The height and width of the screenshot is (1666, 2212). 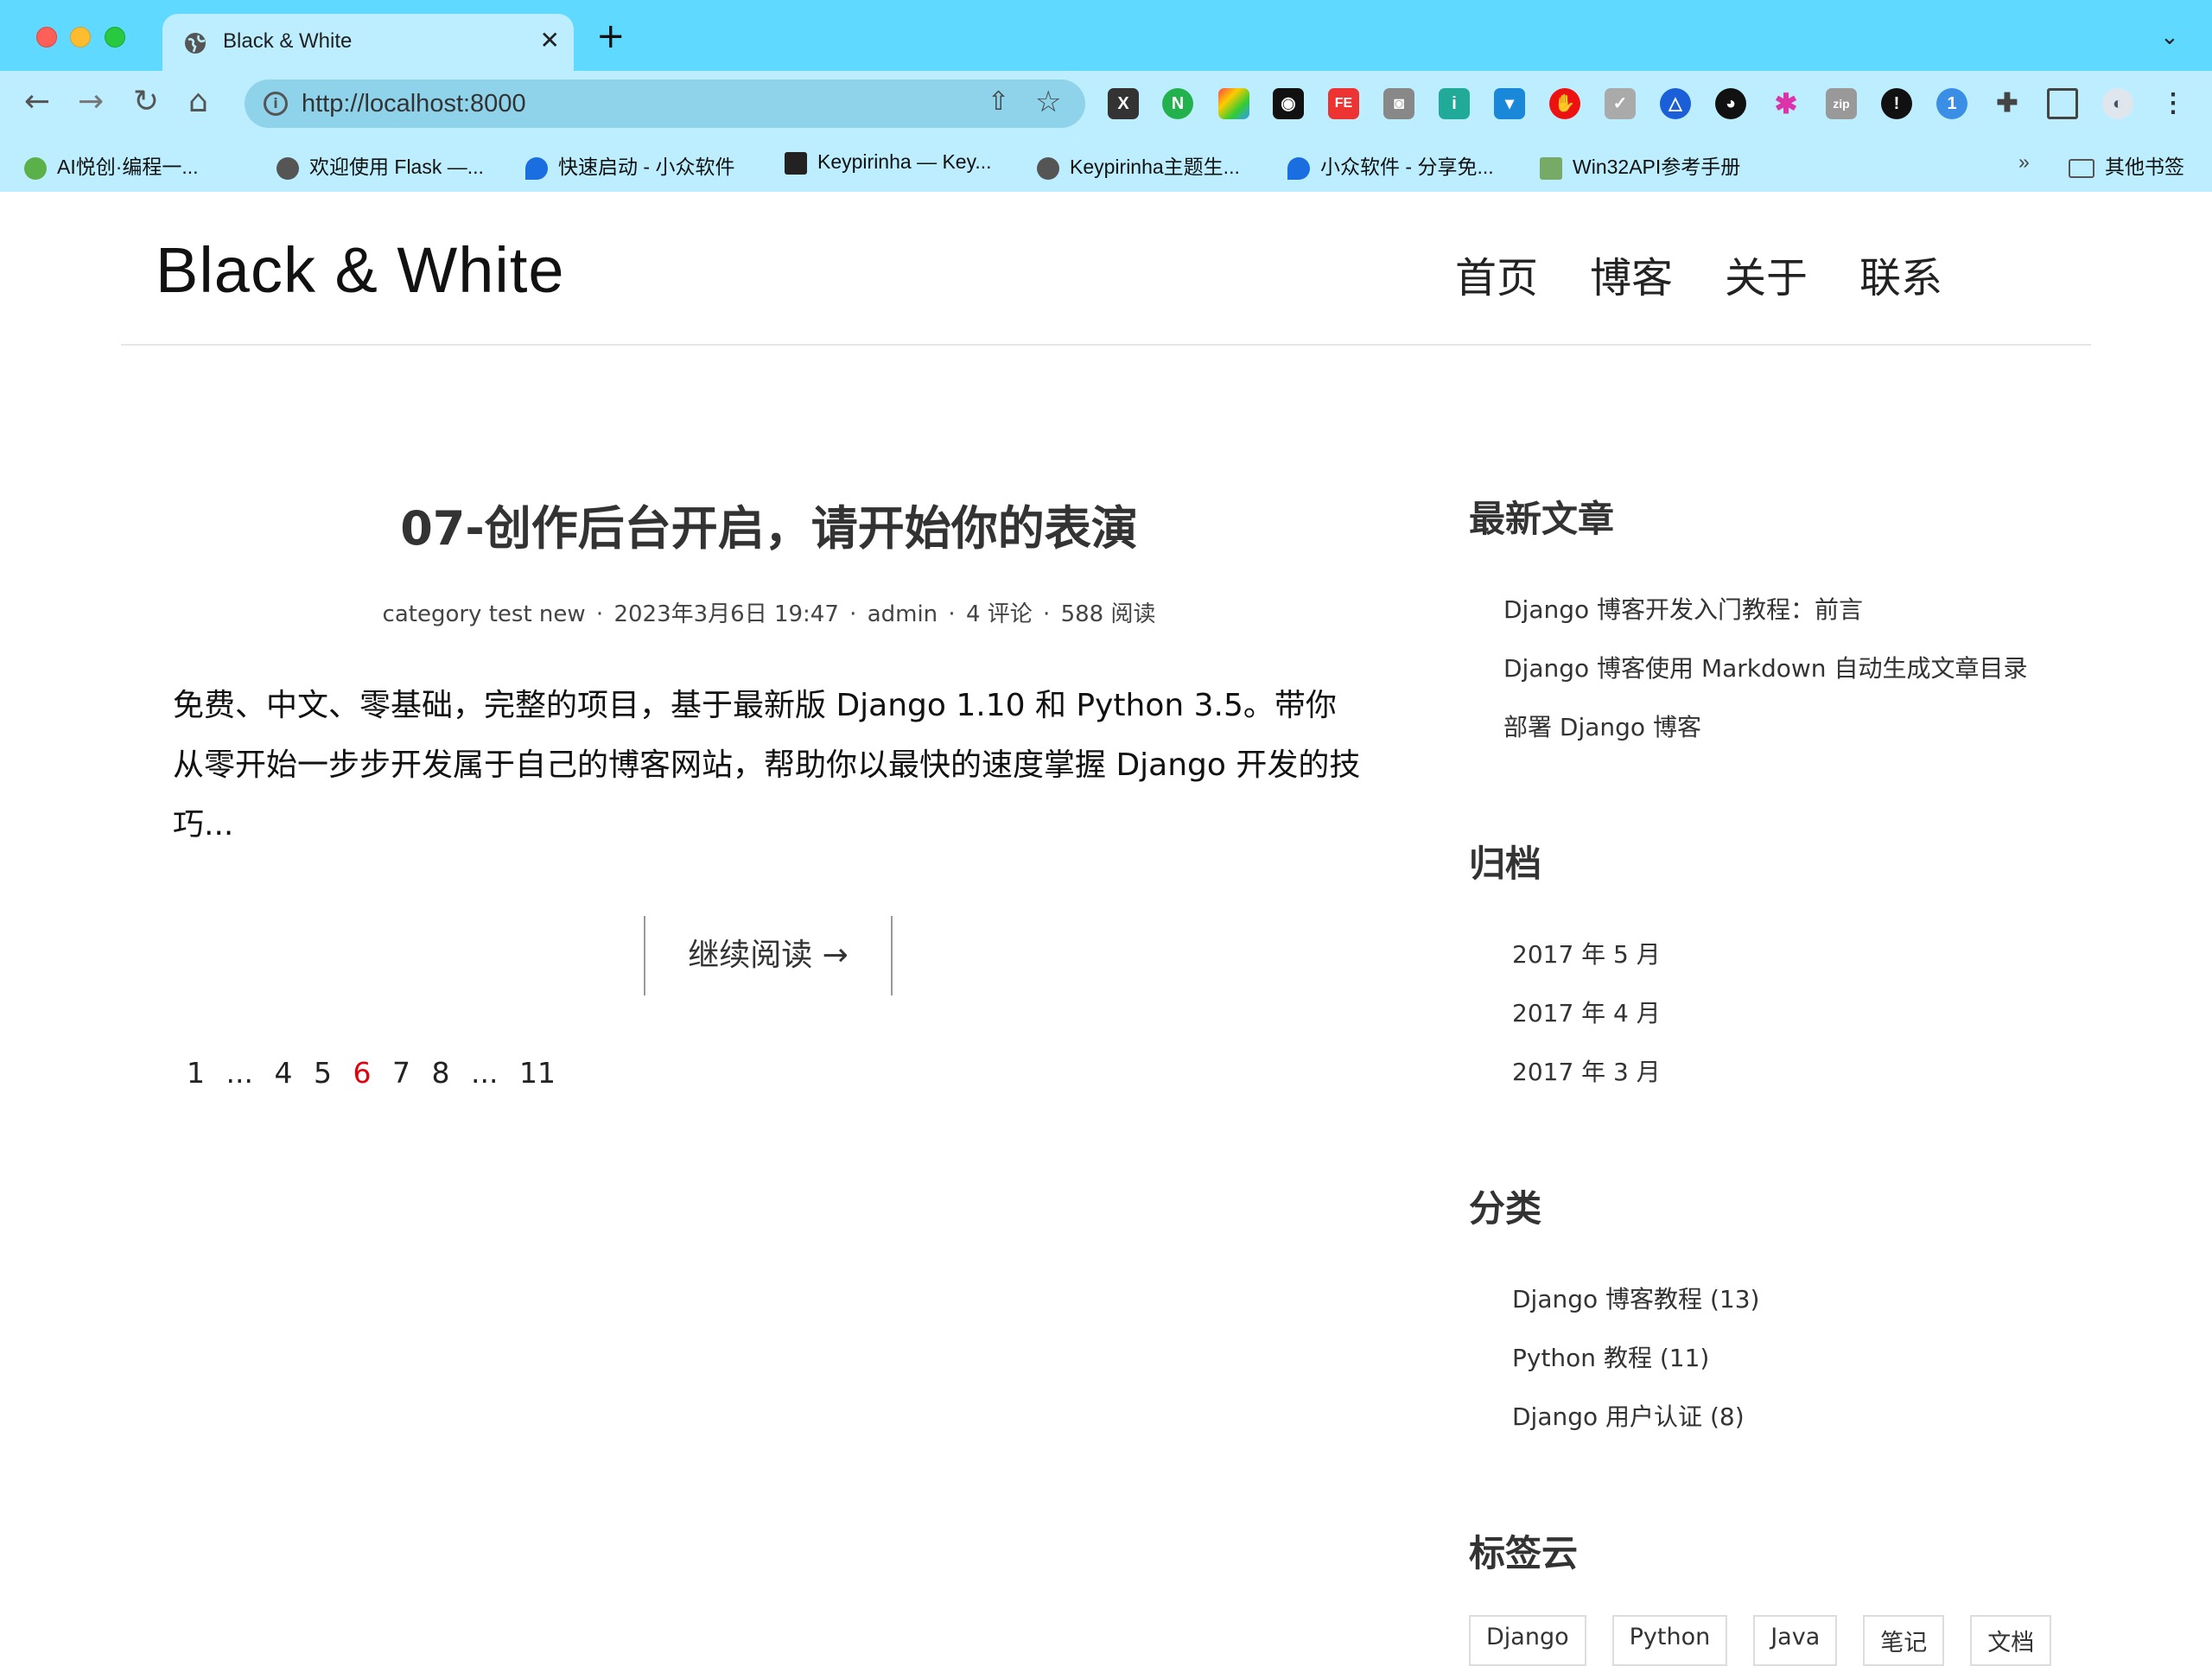 I want to click on other-bookmarks-folder: 其他书签, so click(x=2126, y=165).